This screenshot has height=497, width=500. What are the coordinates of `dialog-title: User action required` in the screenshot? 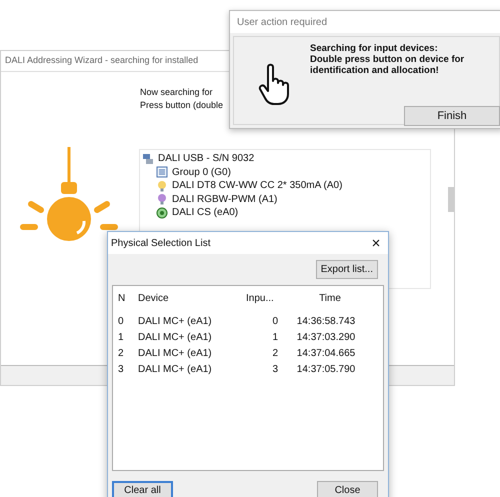 It's located at (282, 23).